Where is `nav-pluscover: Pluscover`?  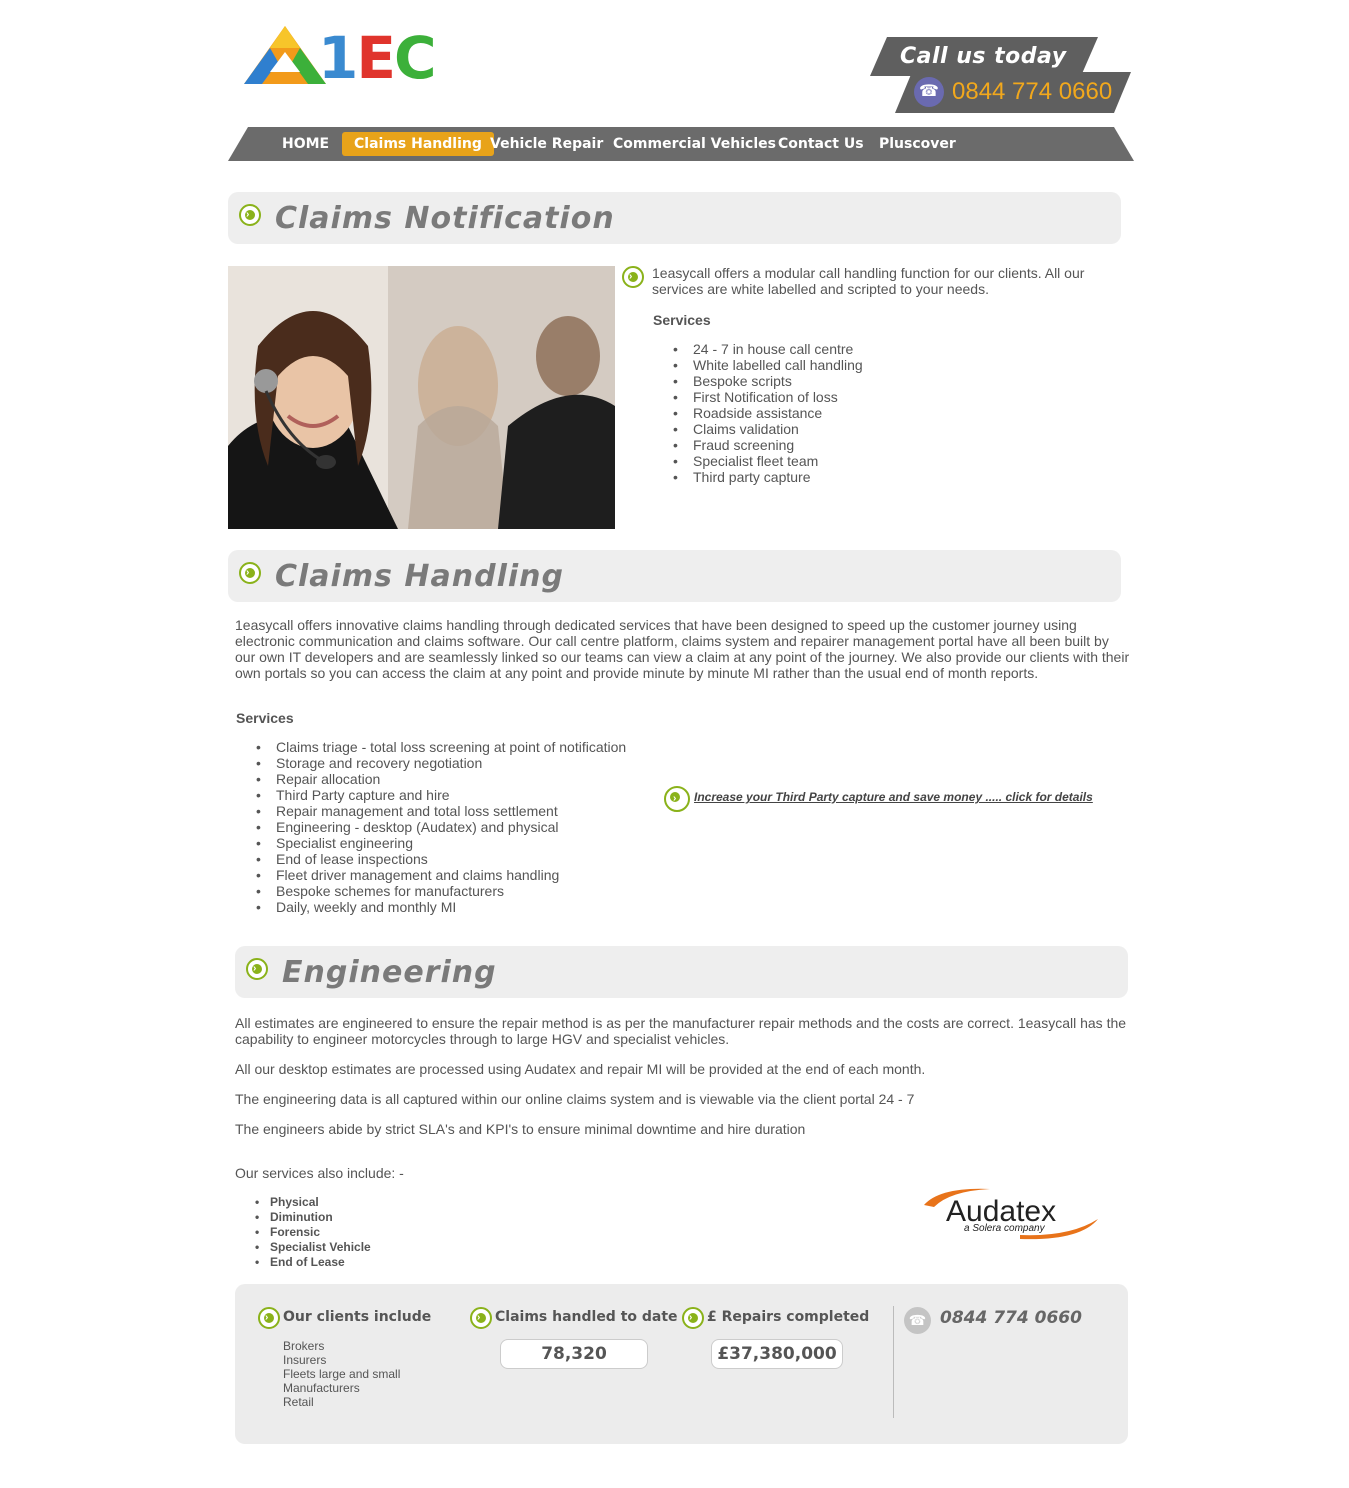
nav-pluscover: Pluscover is located at coordinates (917, 144).